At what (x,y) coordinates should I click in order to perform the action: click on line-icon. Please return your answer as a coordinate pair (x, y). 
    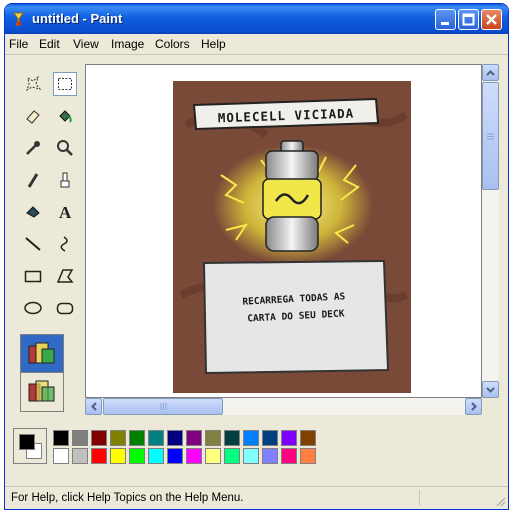
    Looking at the image, I should click on (33, 244).